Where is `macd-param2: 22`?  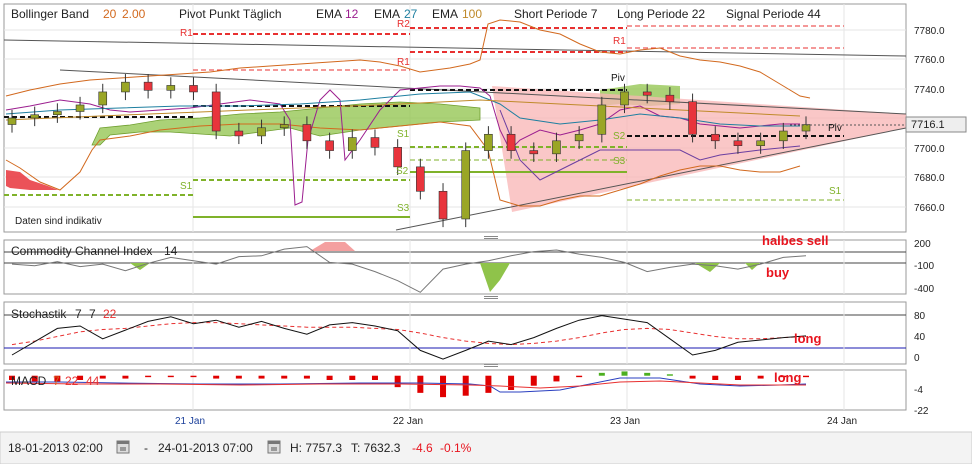
macd-param2: 22 is located at coordinates (72, 381).